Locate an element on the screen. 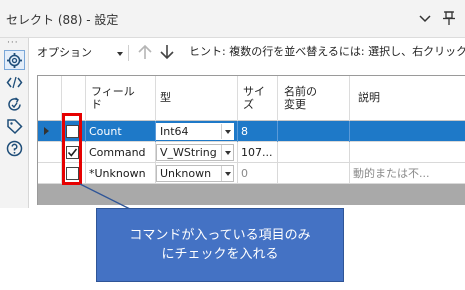  header-rowmark-cell is located at coordinates (50, 98).